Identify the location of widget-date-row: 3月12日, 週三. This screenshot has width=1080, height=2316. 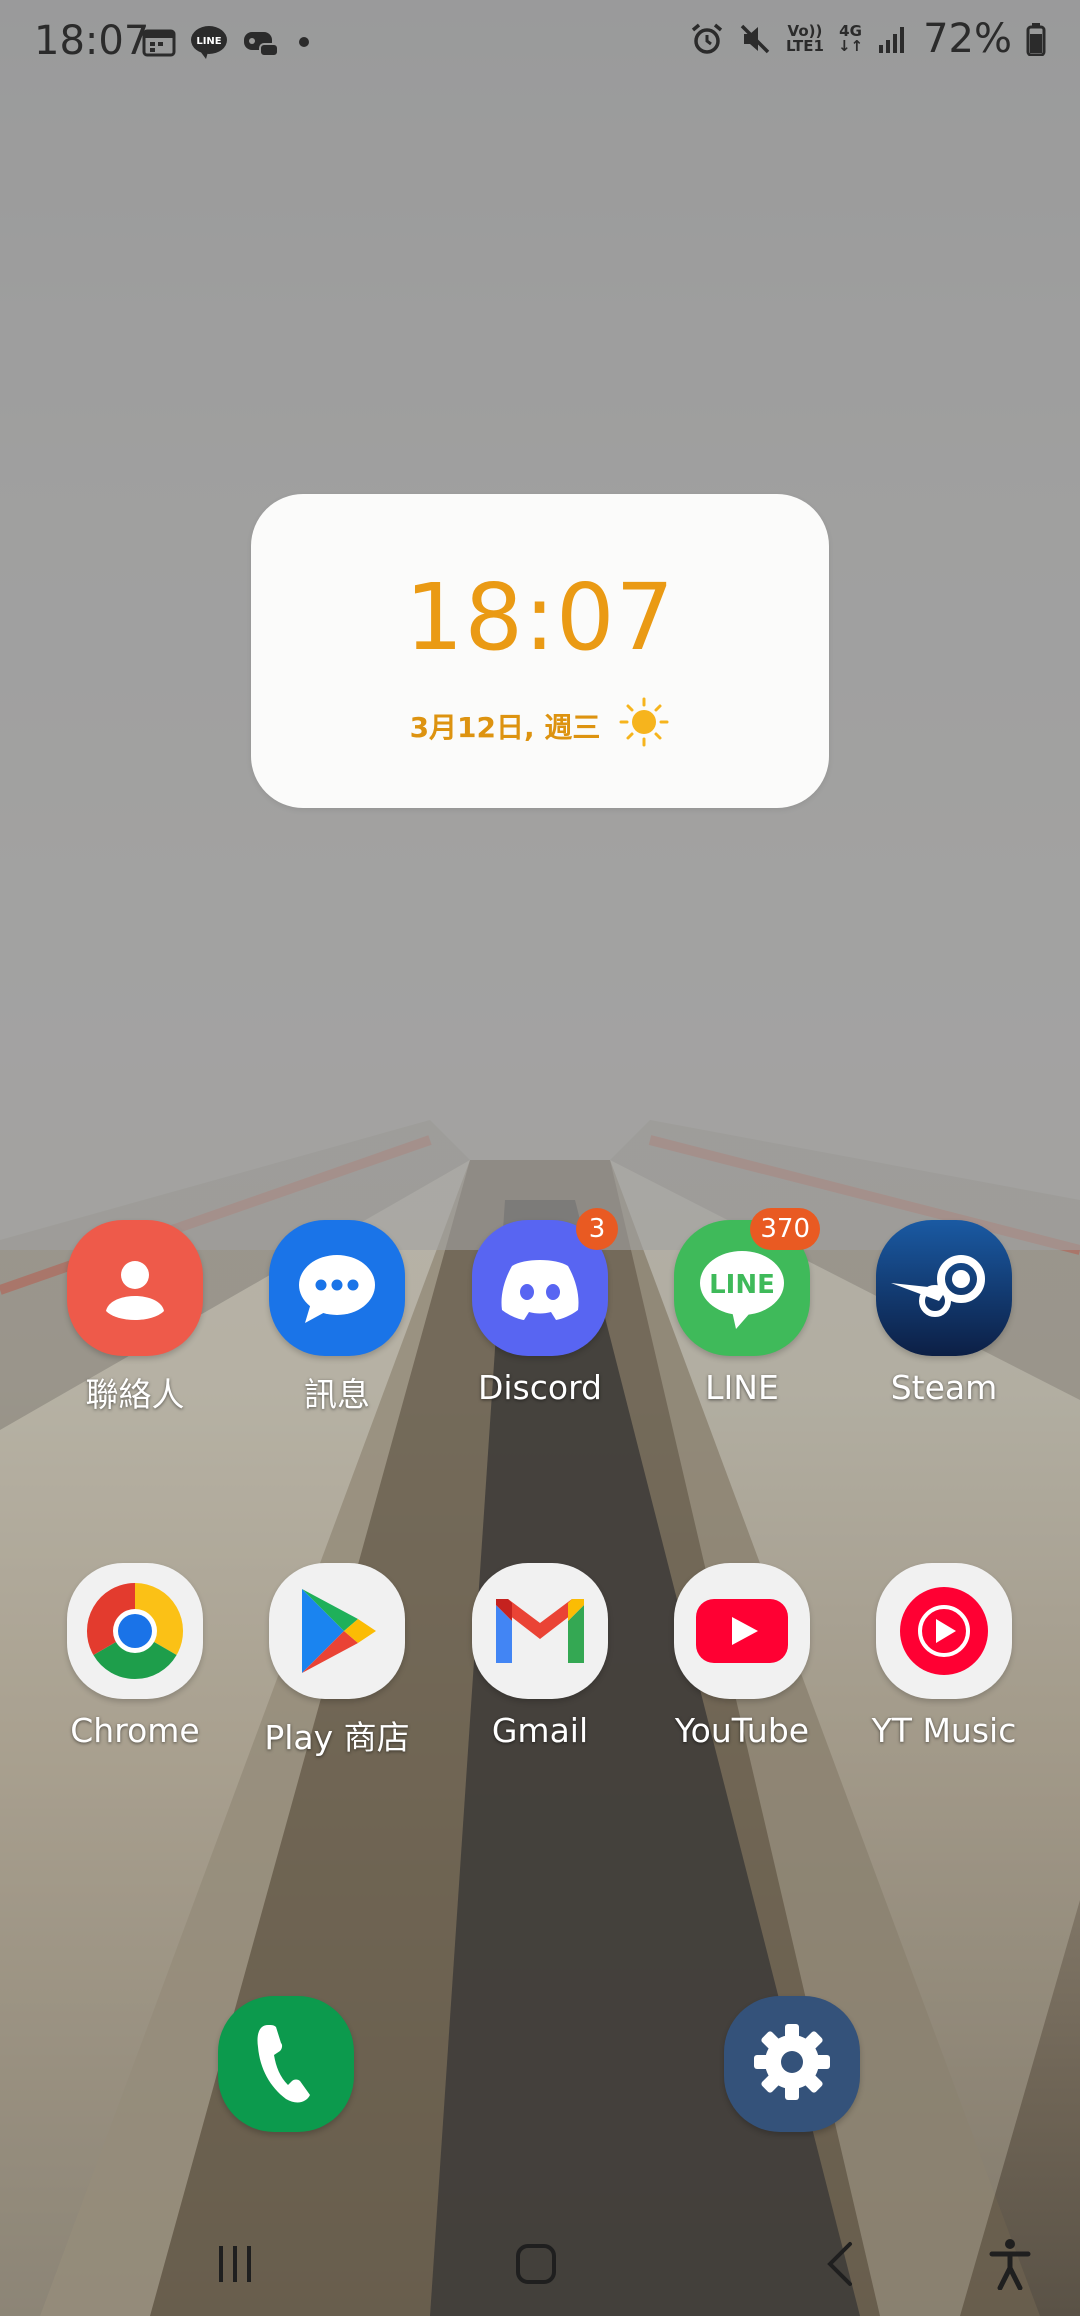
(540, 725).